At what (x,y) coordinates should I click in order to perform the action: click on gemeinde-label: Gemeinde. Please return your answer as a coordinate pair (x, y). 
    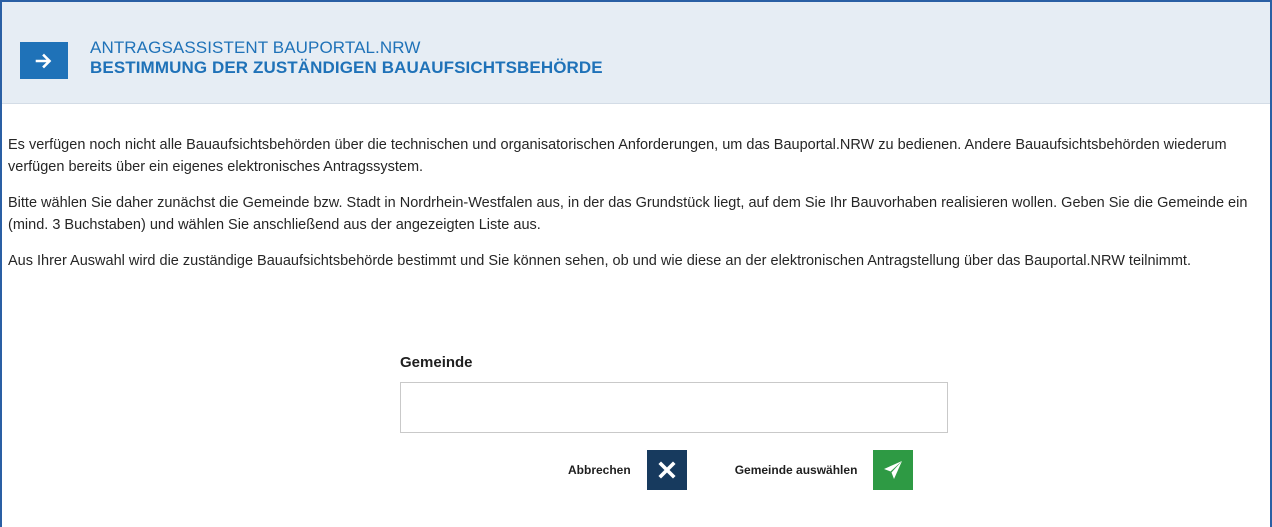
    Looking at the image, I should click on (436, 362).